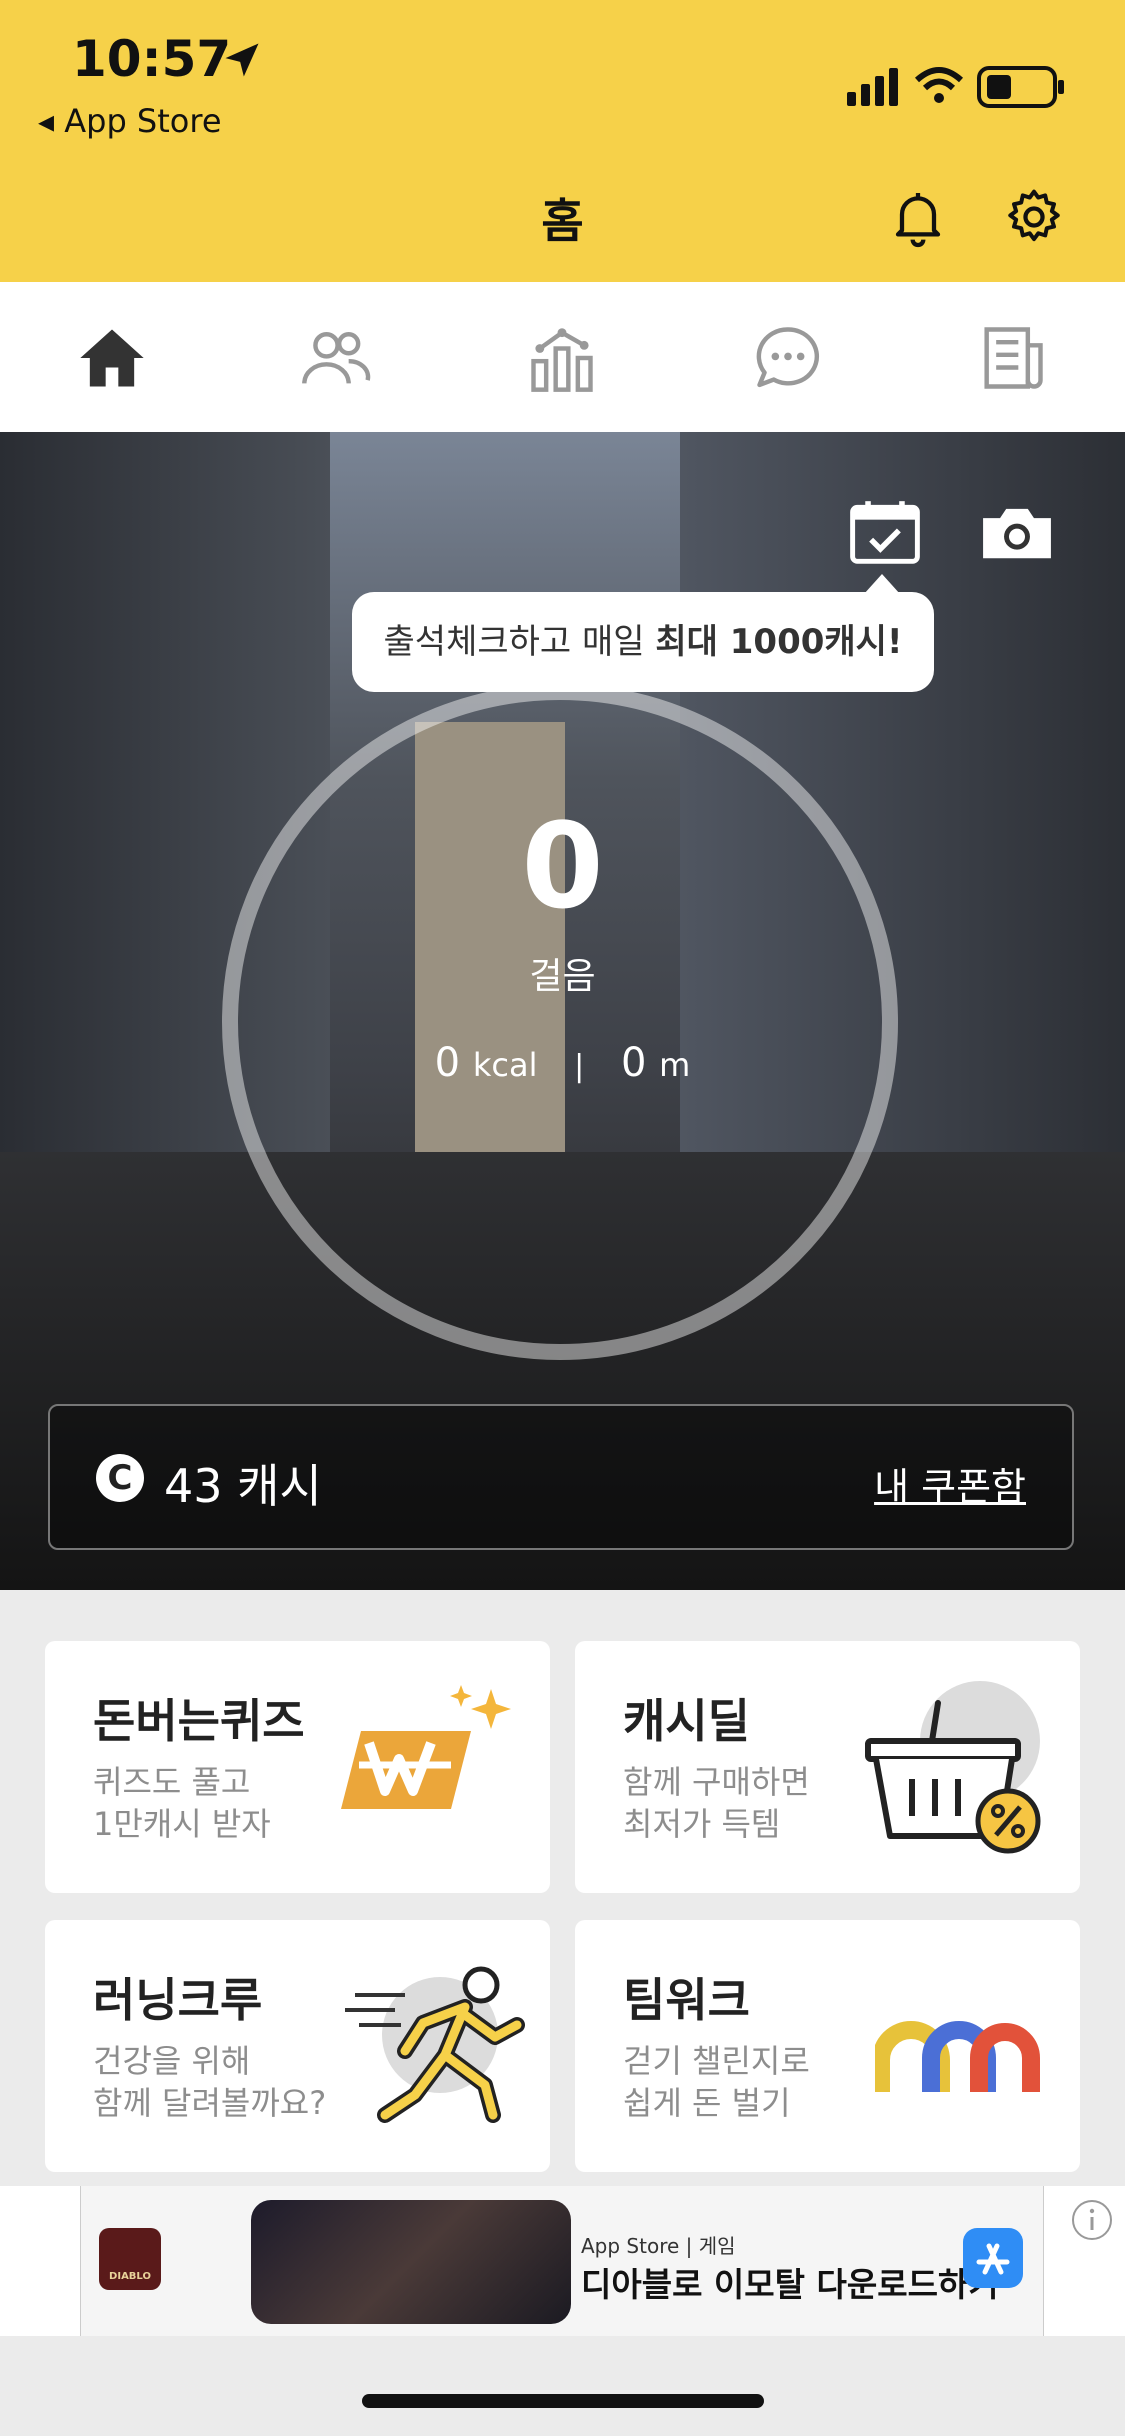 This screenshot has height=2436, width=1125. Describe the element at coordinates (1012, 358) in the screenshot. I see `news-icon` at that location.